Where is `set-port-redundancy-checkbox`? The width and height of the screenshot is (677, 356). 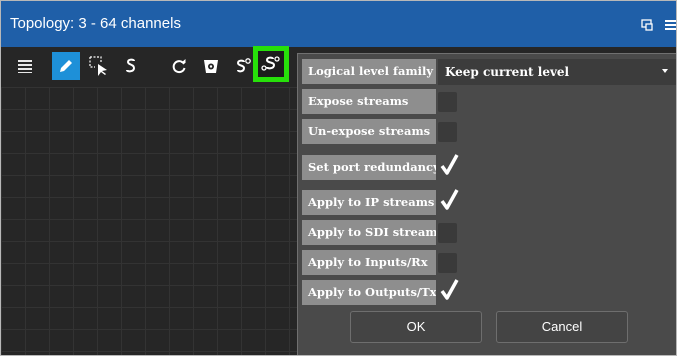 set-port-redundancy-checkbox is located at coordinates (450, 165).